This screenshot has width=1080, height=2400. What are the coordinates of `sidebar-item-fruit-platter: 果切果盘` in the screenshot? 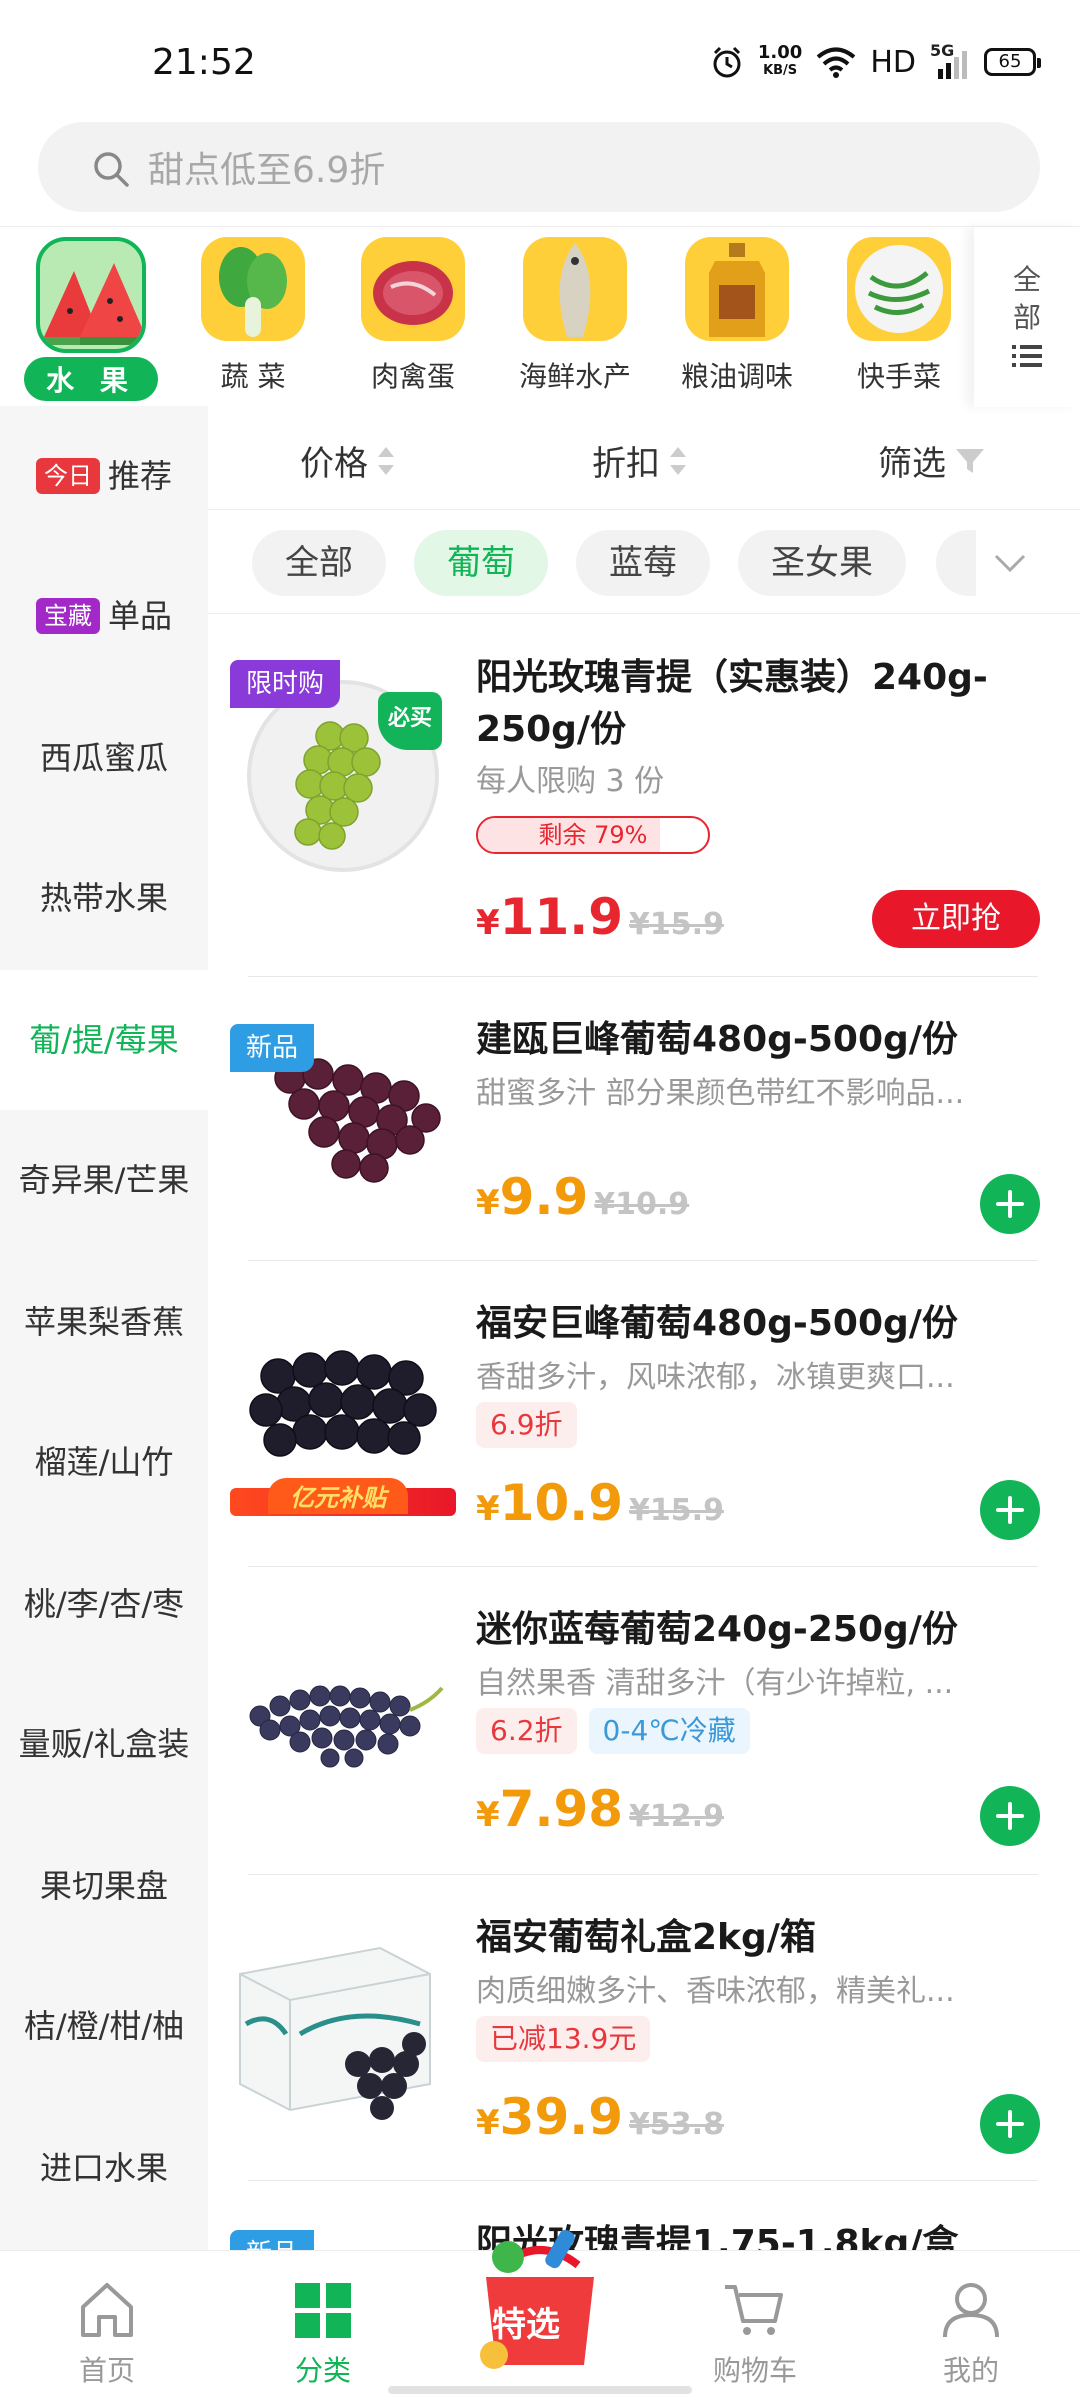 It's located at (104, 1886).